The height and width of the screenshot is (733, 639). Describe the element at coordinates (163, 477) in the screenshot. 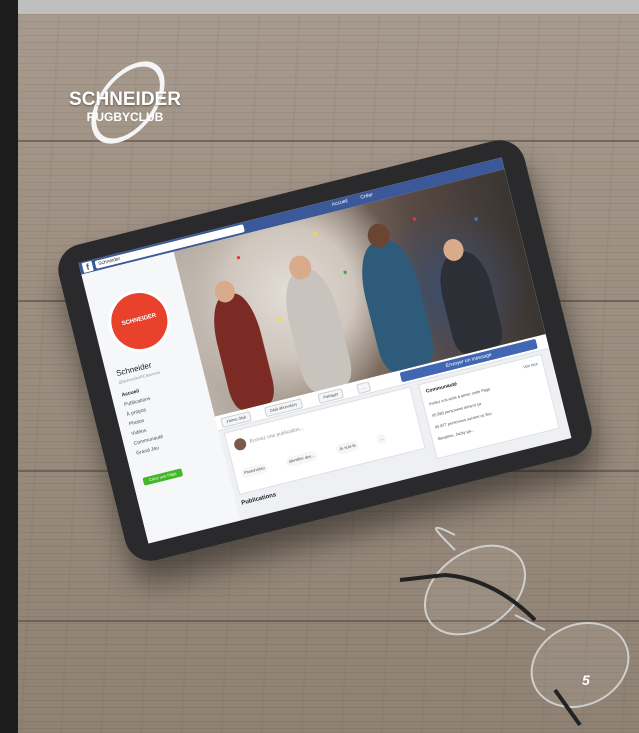

I see `create-page-button: Créer une Page` at that location.